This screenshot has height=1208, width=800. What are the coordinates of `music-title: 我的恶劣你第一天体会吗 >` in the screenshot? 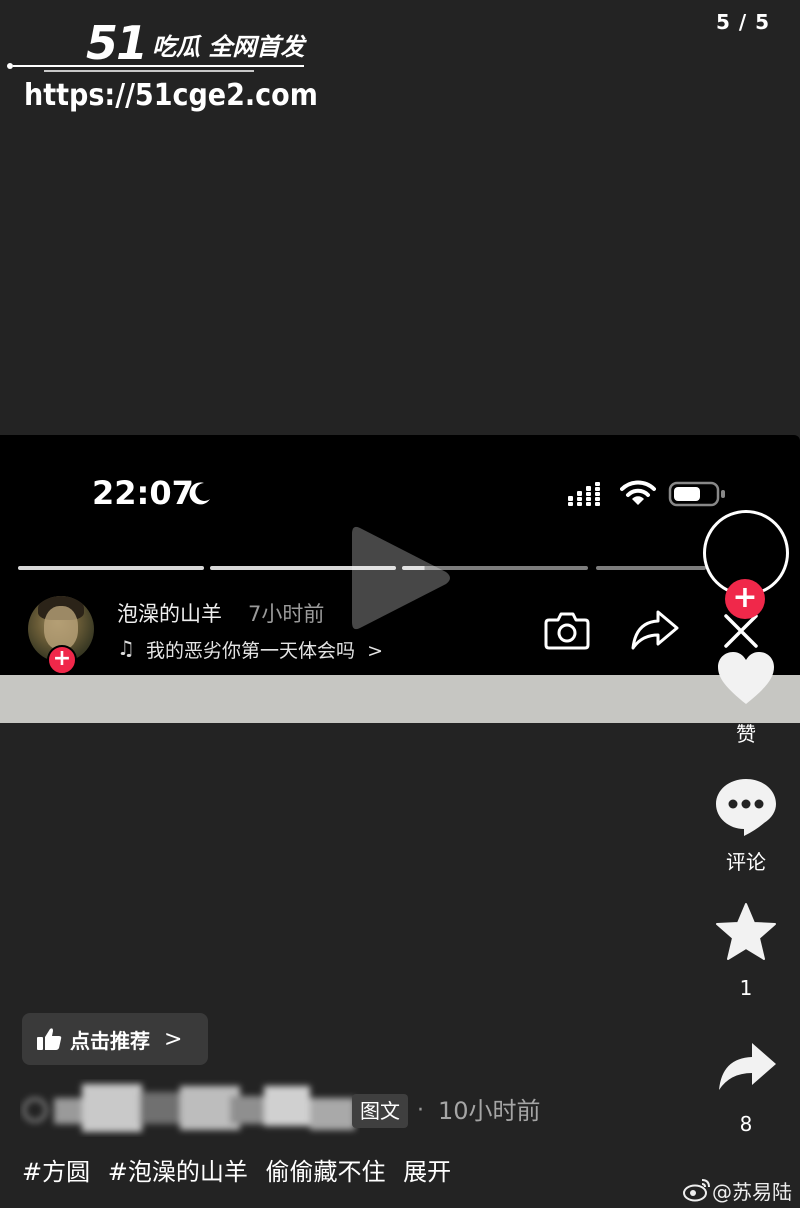 It's located at (264, 649).